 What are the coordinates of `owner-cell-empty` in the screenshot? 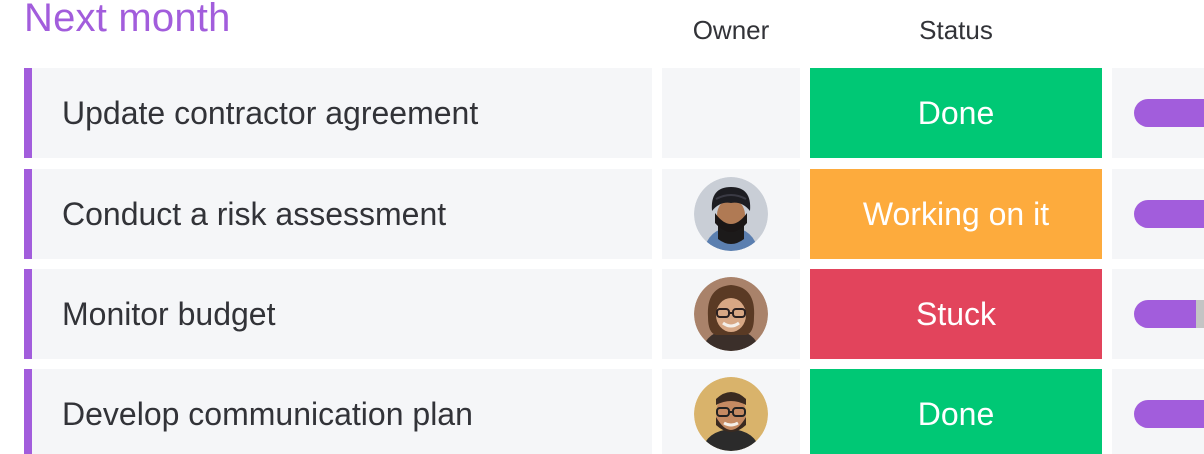 It's located at (731, 113).